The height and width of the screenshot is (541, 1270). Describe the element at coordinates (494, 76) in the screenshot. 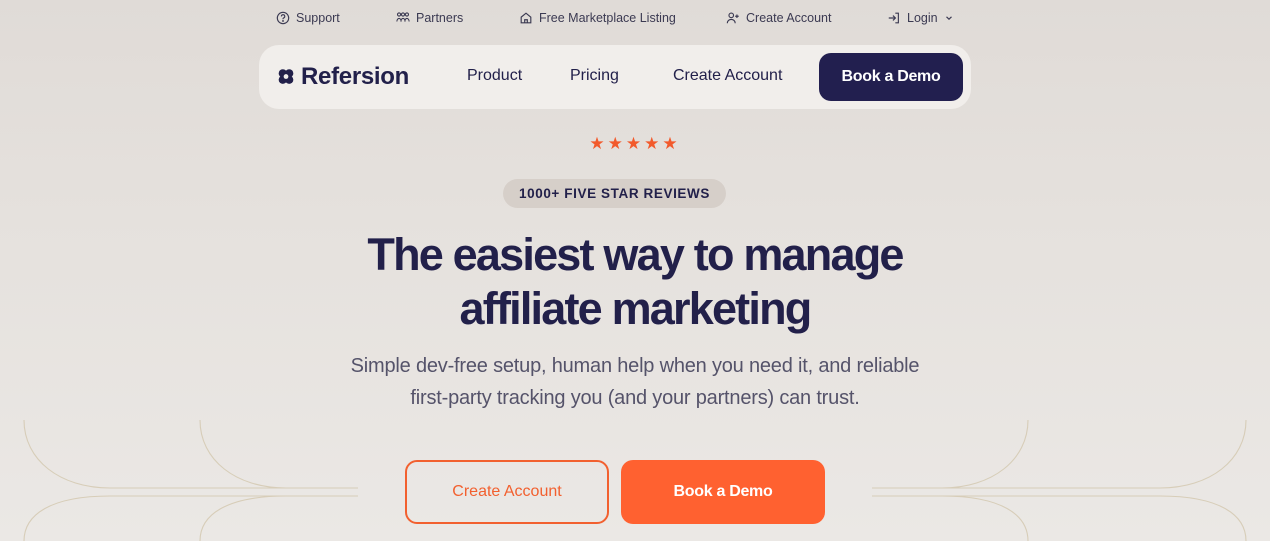

I see `nav-product: Product` at that location.